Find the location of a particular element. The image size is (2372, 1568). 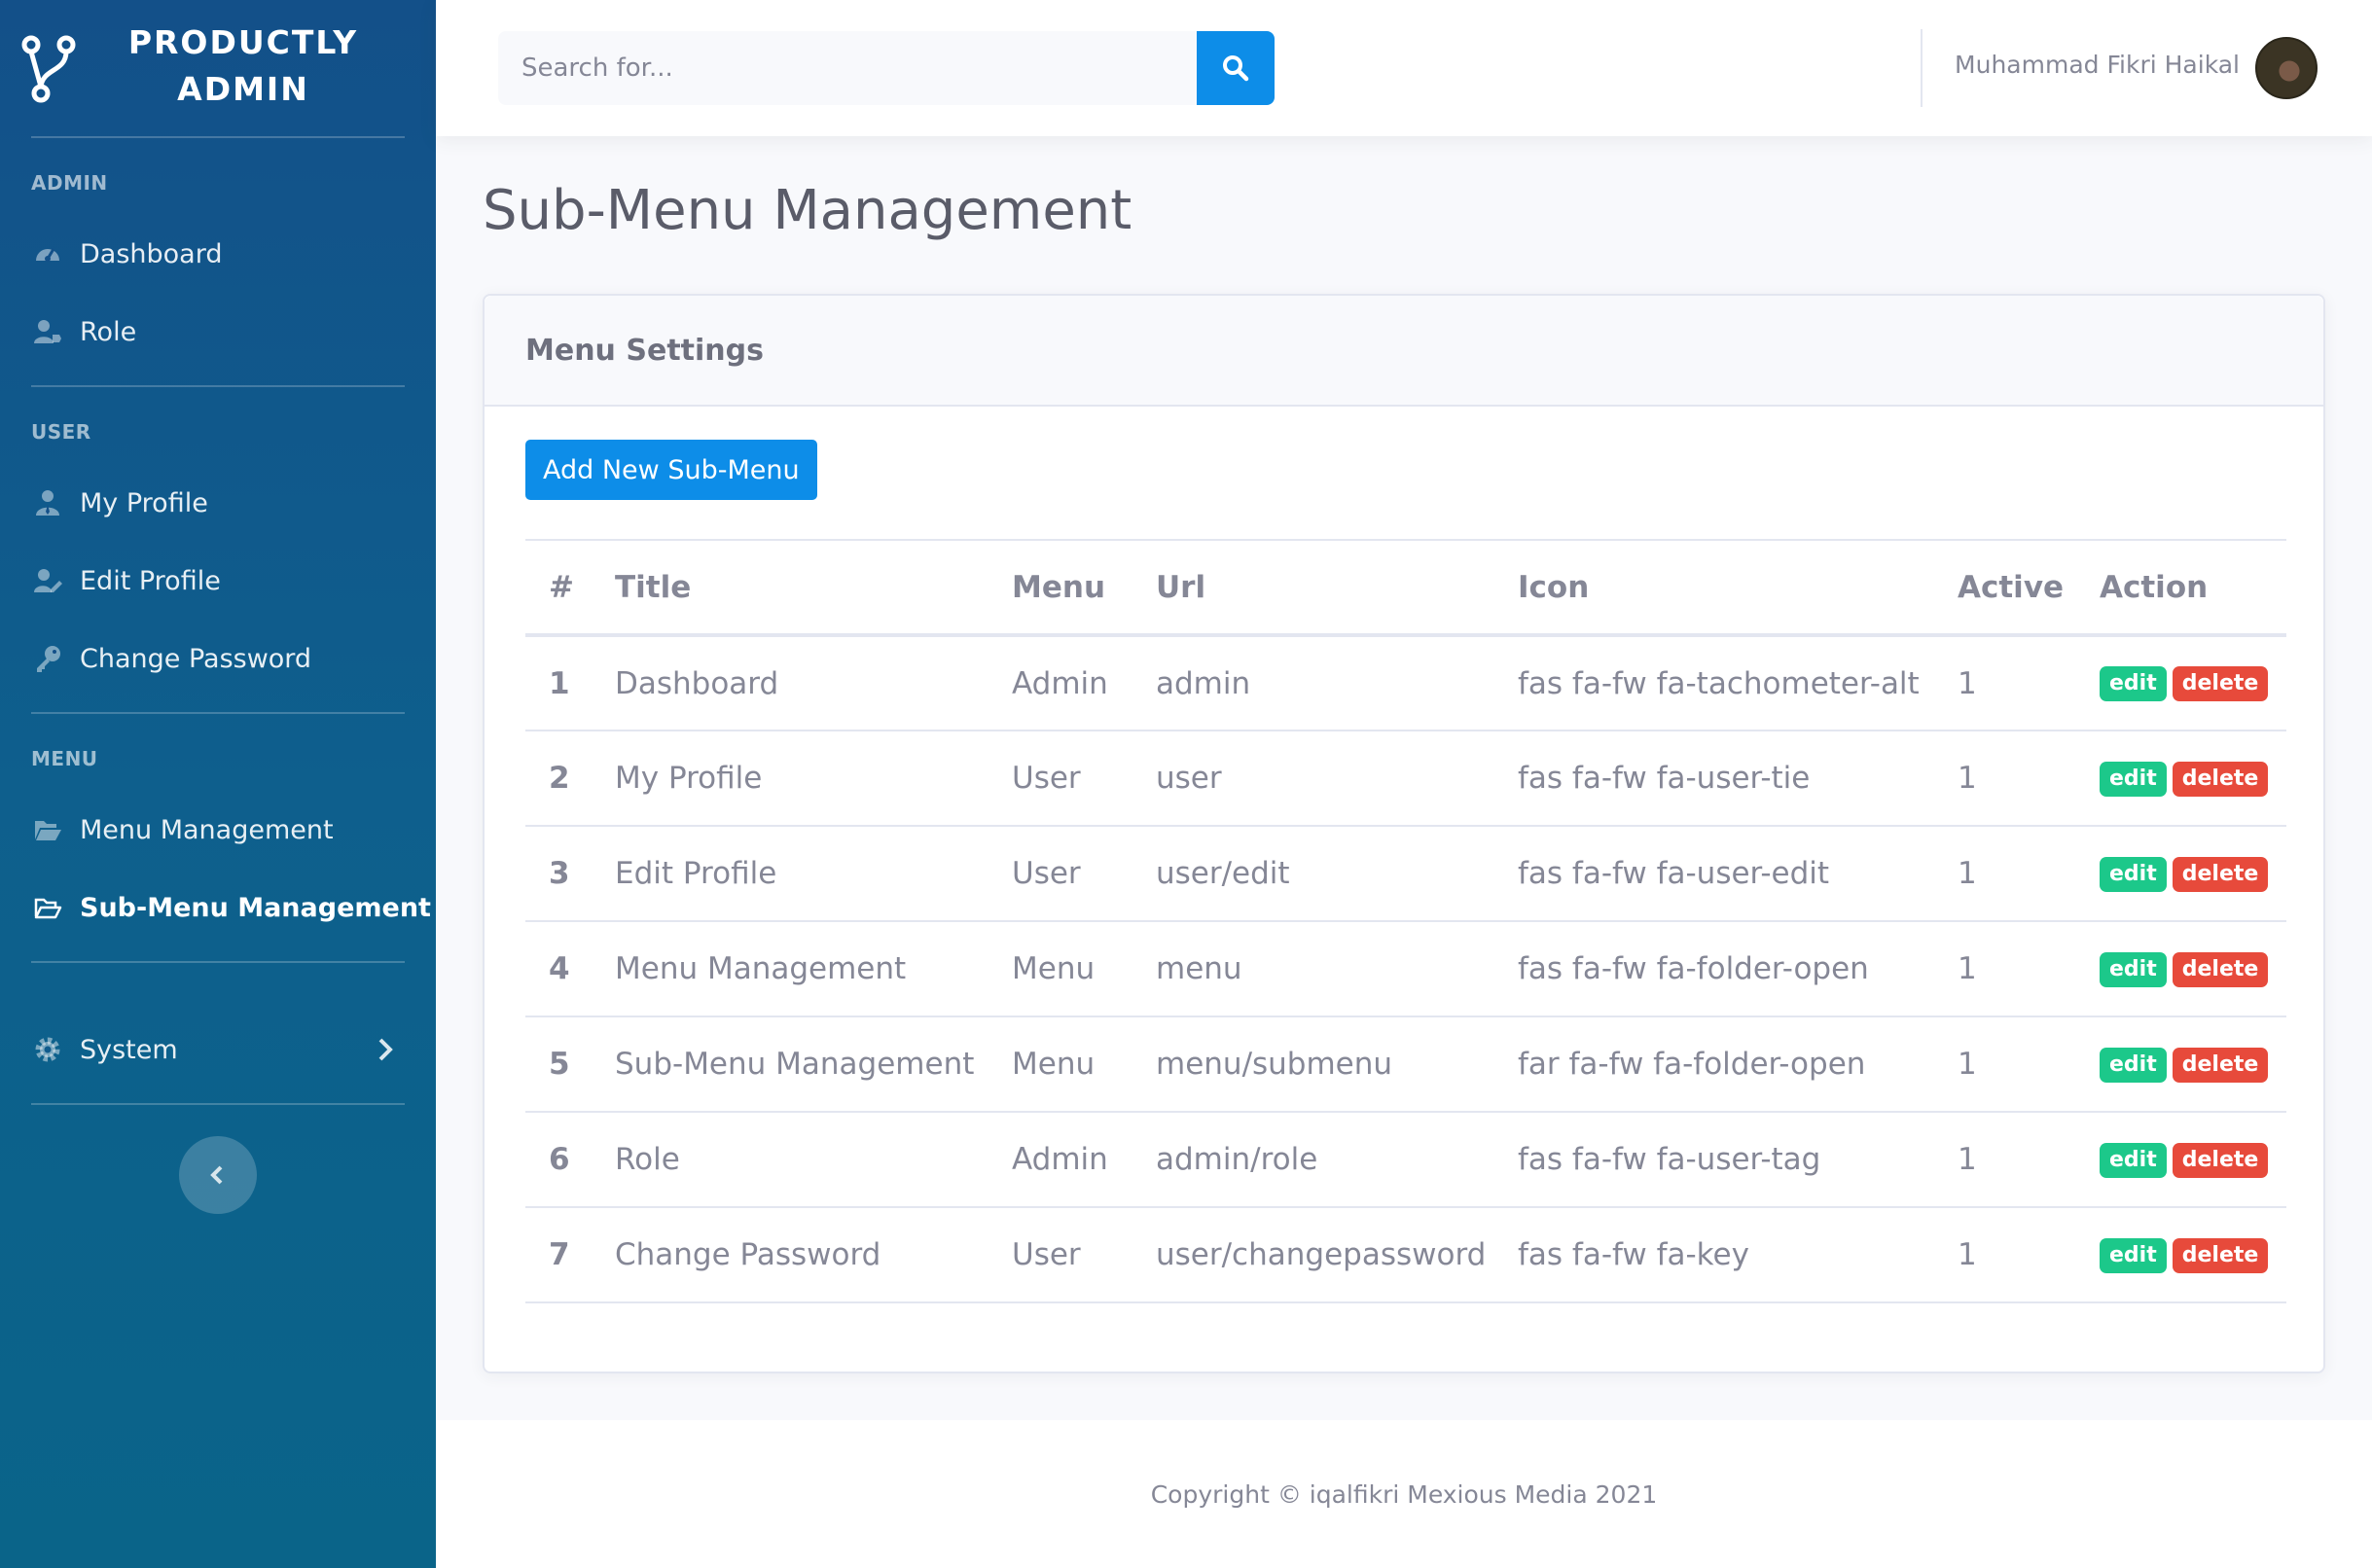

tachometer-icon is located at coordinates (47, 253).